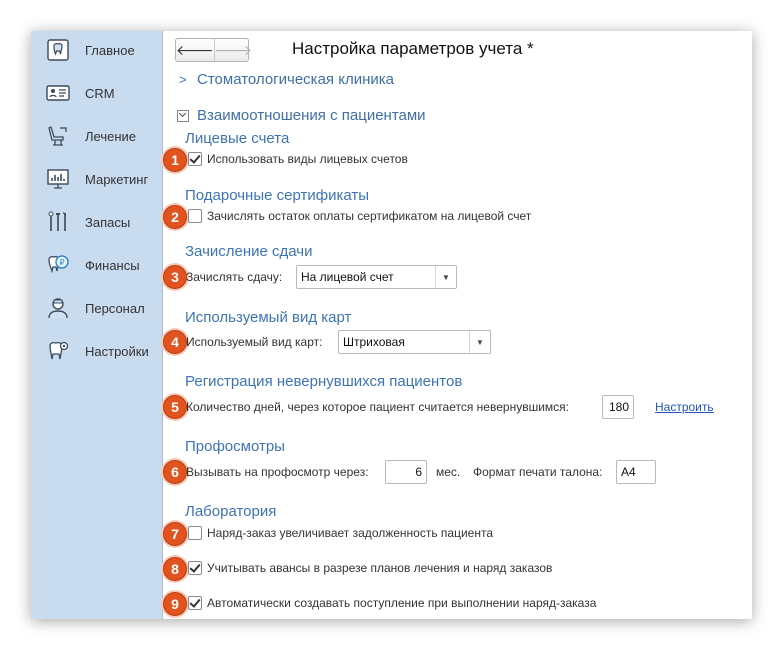 This screenshot has width=783, height=651. Describe the element at coordinates (684, 407) in the screenshot. I see `configure-link: Настроить` at that location.